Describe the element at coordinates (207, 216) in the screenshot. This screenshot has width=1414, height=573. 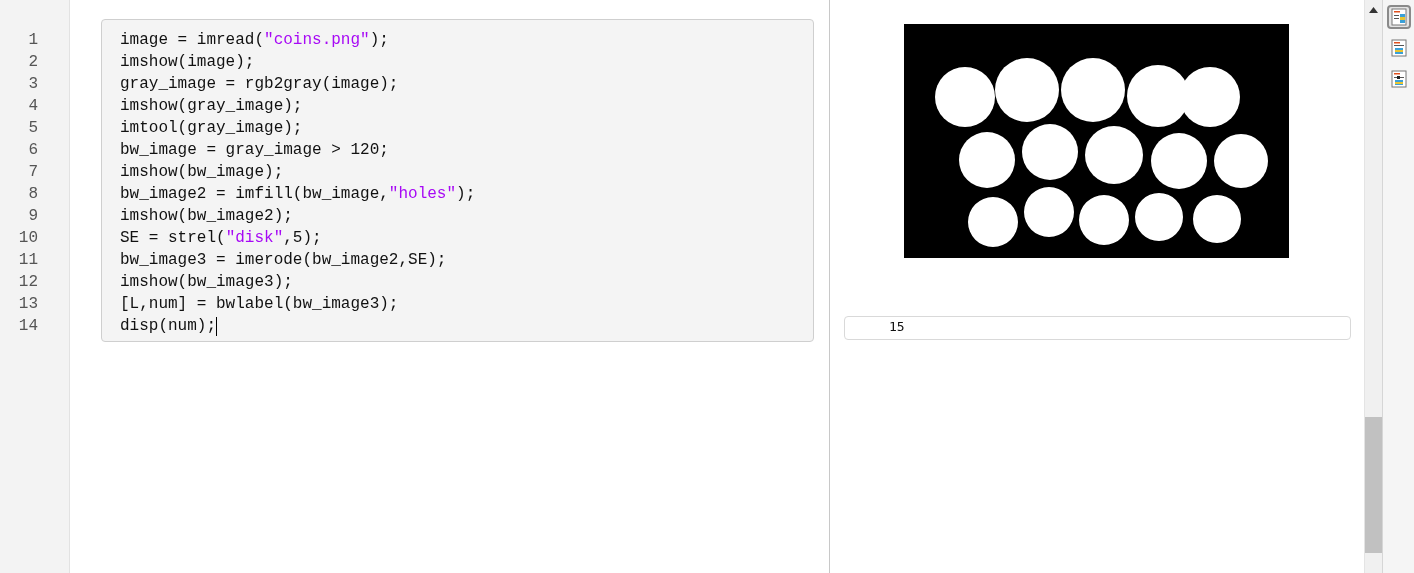
I see `code-line: imshow(bw_image2);` at that location.